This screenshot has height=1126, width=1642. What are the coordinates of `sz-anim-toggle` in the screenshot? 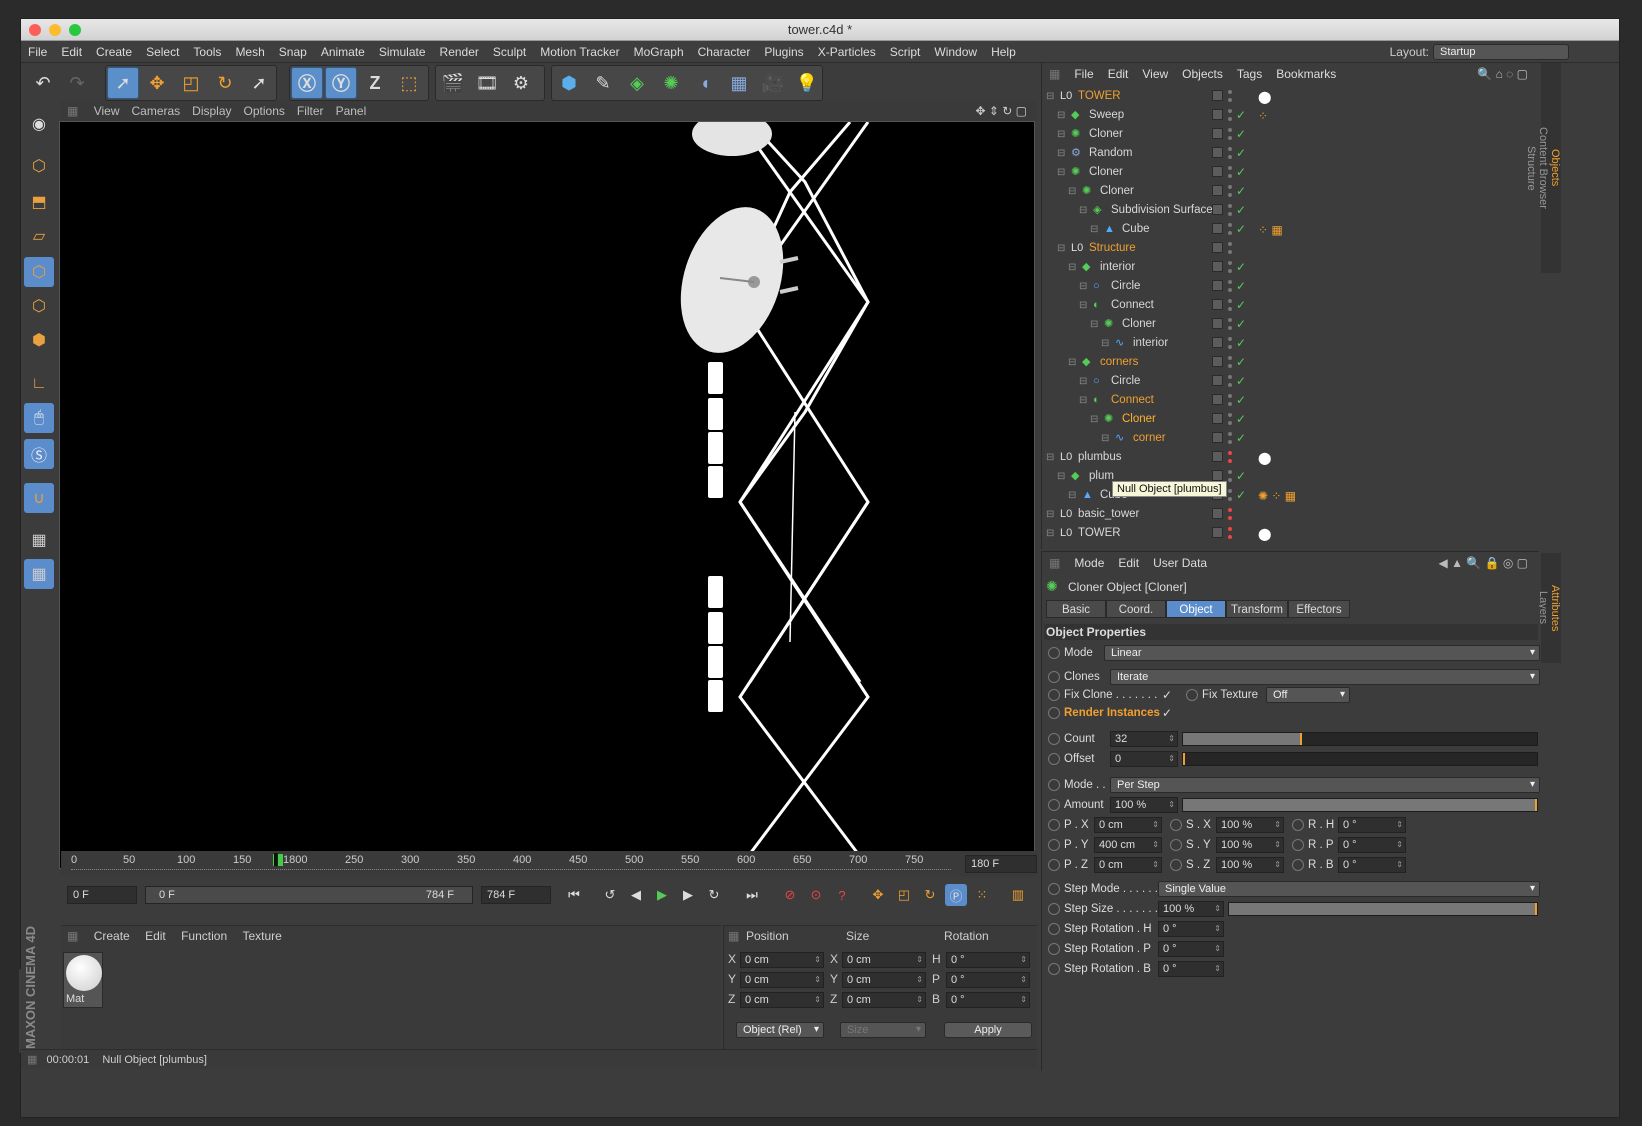 It's located at (1176, 865).